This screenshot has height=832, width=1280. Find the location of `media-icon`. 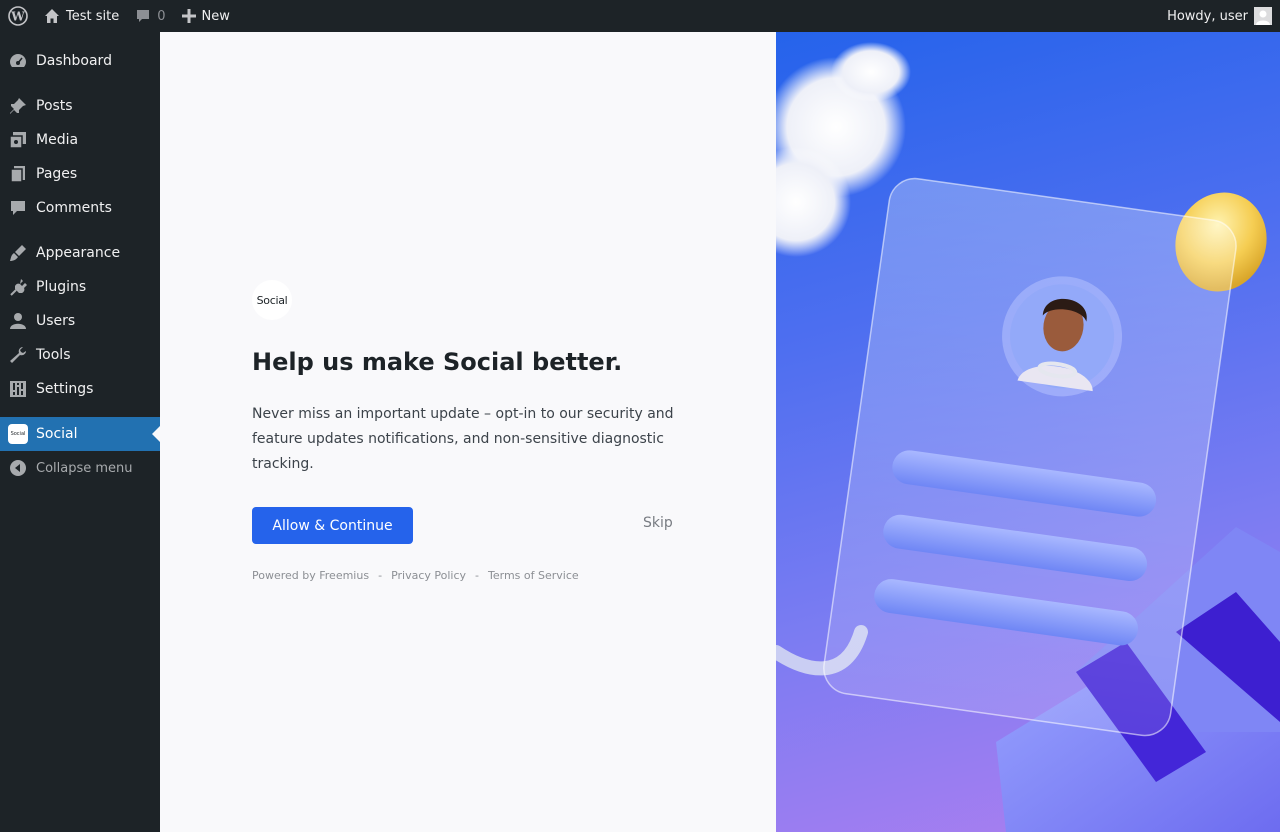

media-icon is located at coordinates (17, 140).